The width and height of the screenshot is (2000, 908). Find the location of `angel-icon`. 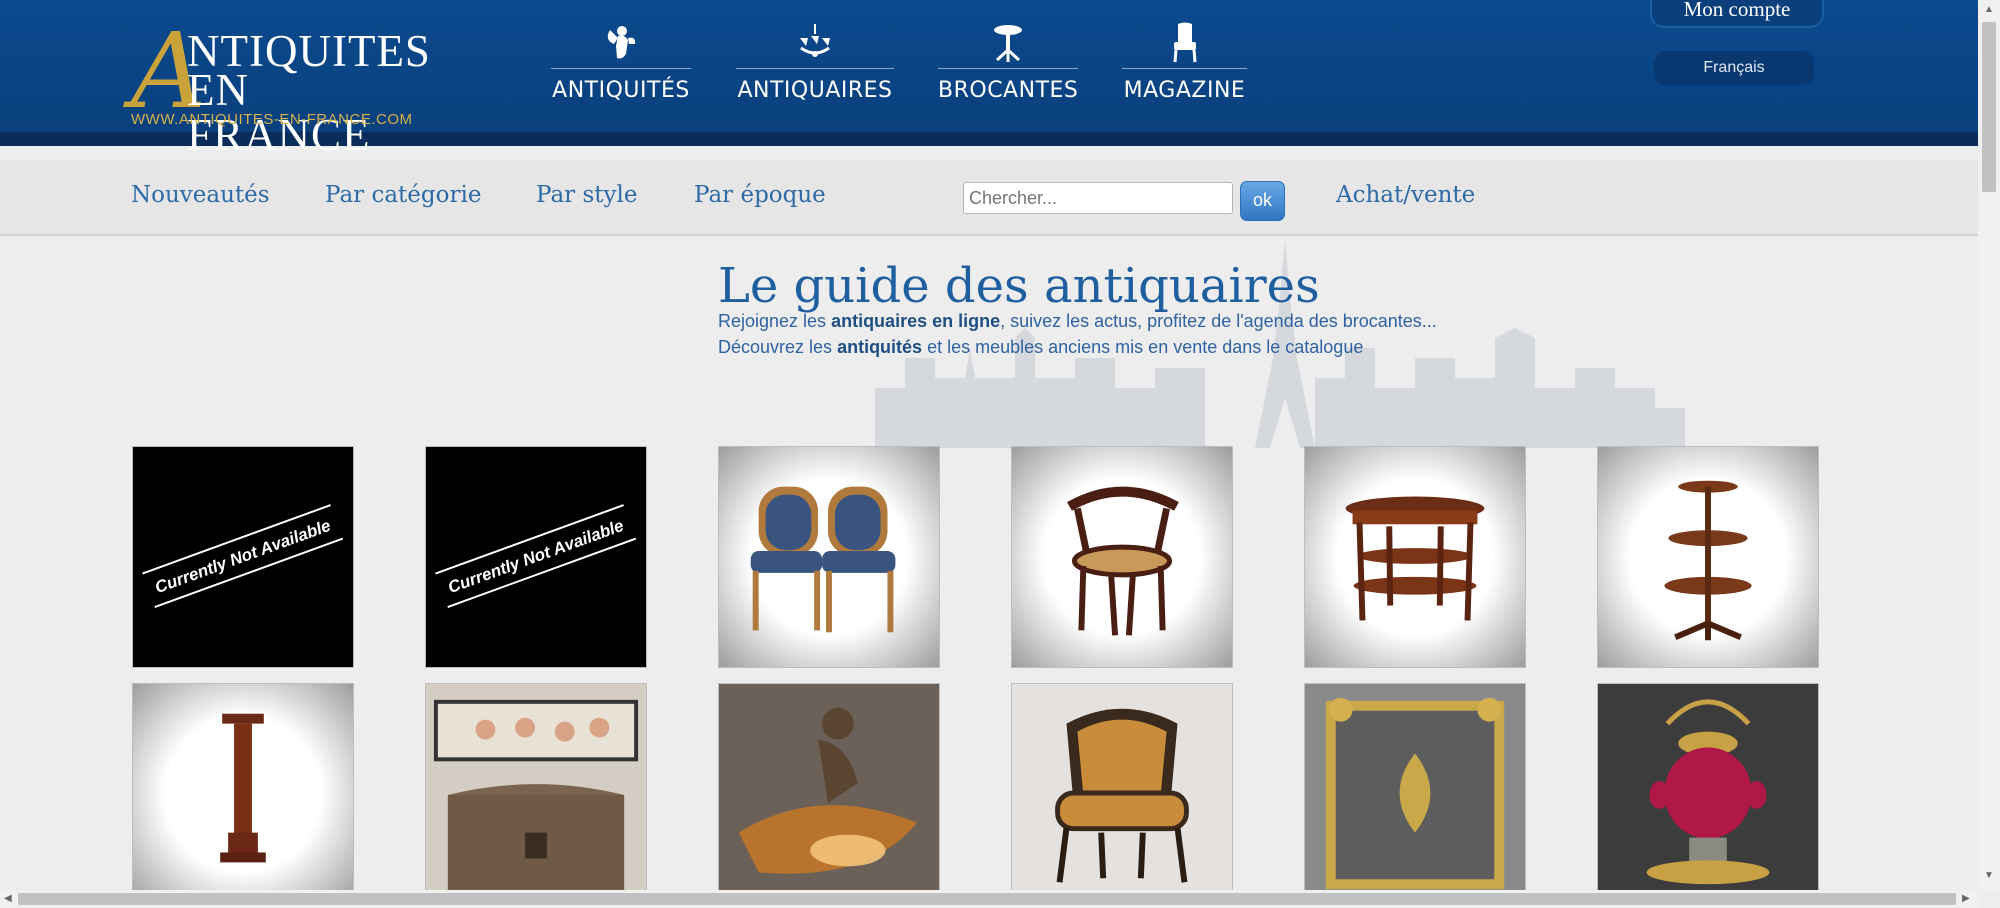

angel-icon is located at coordinates (621, 42).